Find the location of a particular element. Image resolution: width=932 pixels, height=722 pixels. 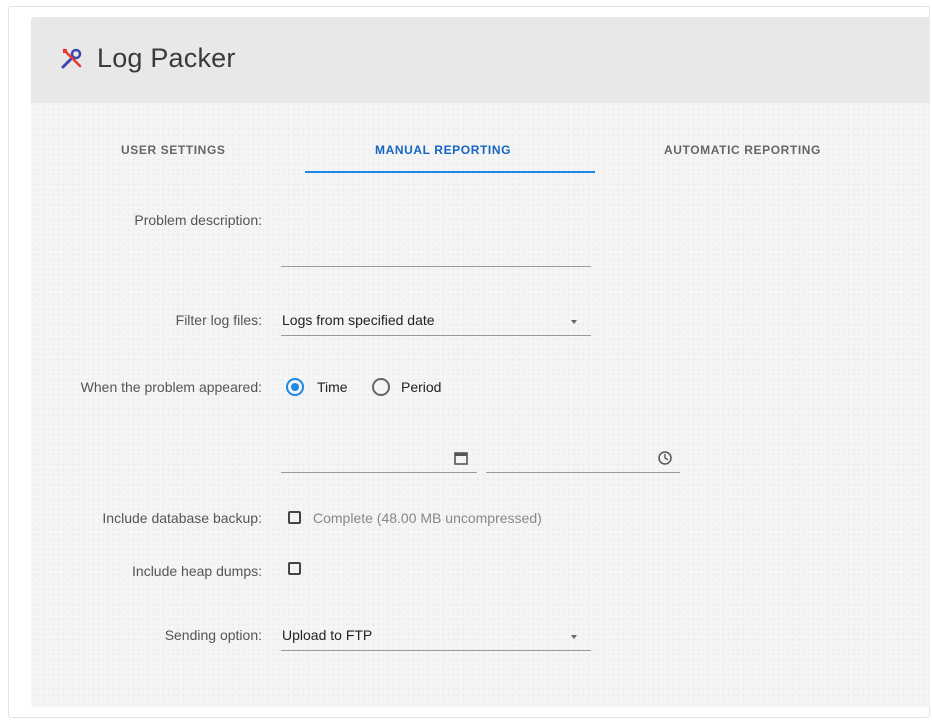

sending-option-label: Sending option: is located at coordinates (213, 635).